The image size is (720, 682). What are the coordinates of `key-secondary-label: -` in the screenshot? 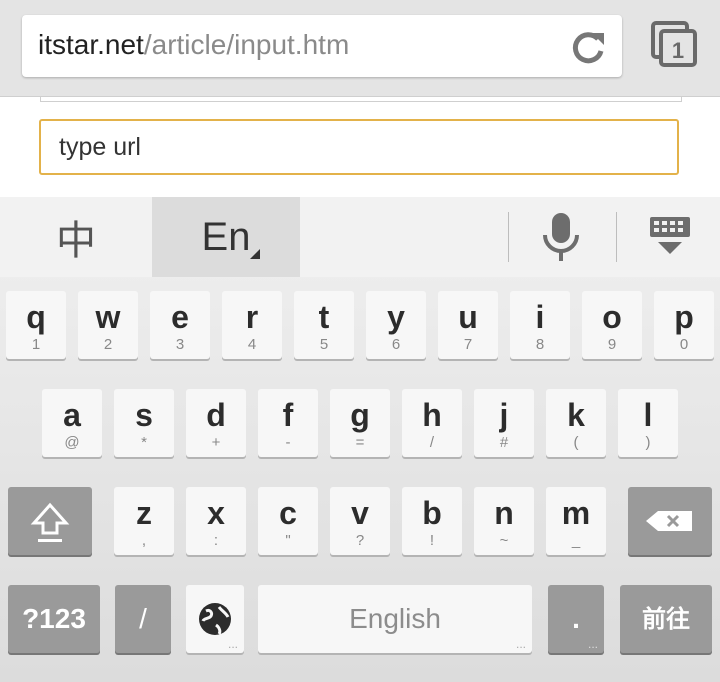 It's located at (288, 442).